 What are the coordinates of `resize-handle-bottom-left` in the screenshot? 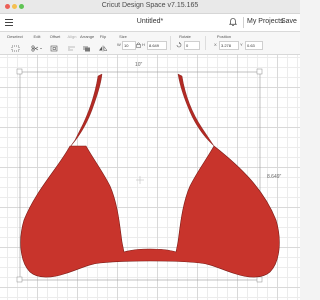 It's located at (19, 279).